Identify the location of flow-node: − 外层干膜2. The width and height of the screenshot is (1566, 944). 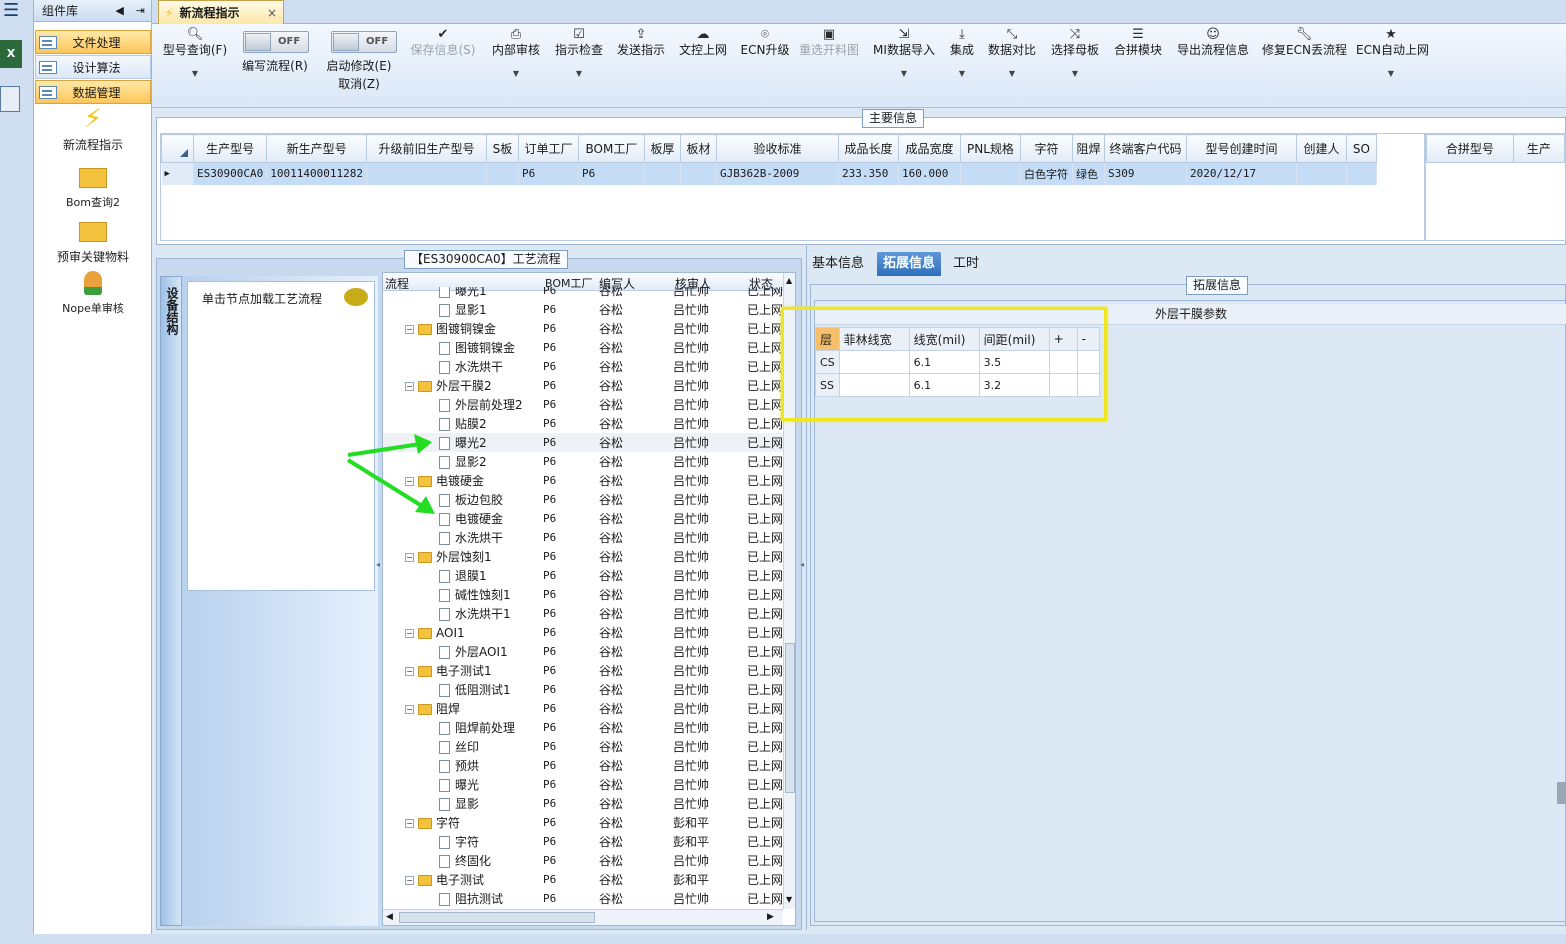
(448, 385).